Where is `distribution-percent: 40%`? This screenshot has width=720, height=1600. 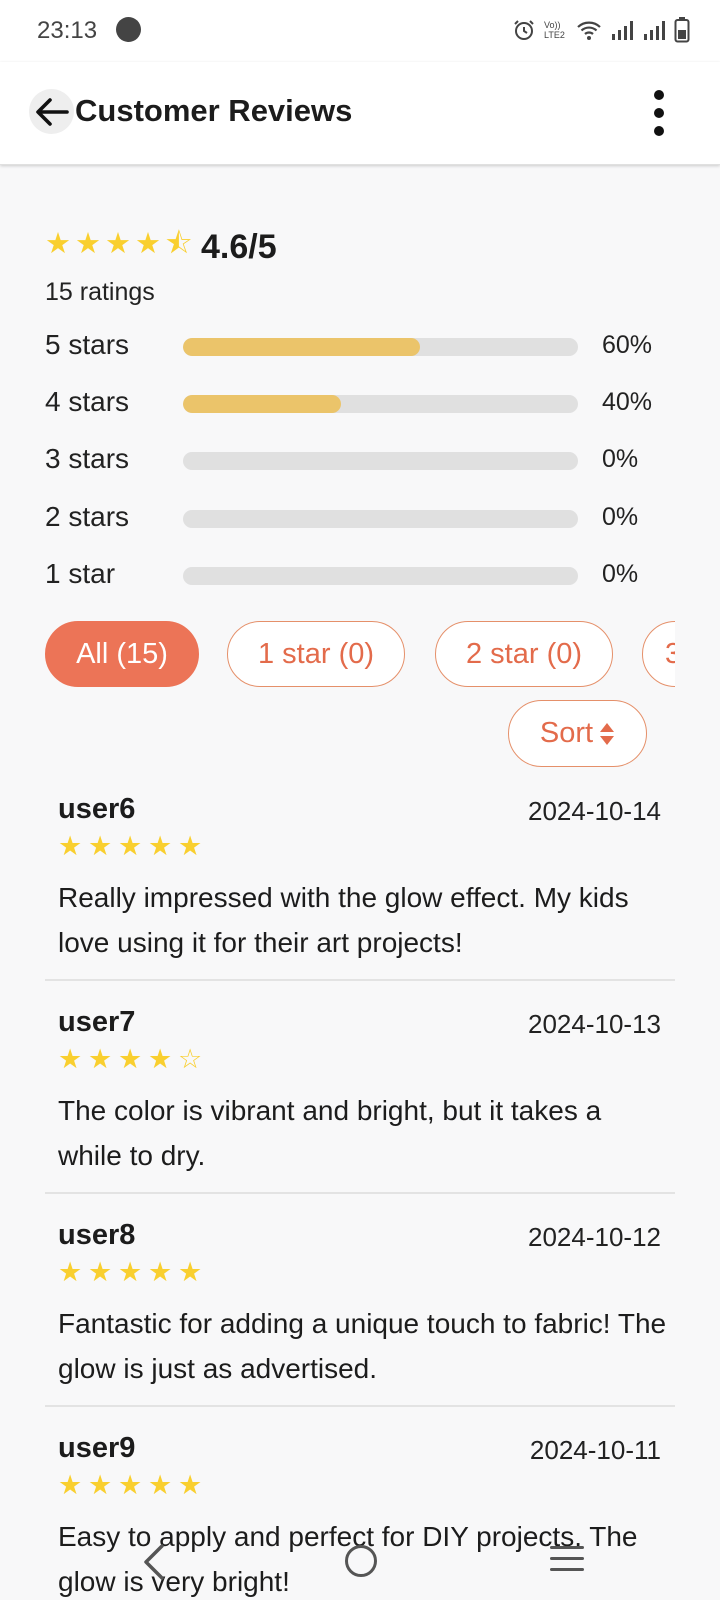
distribution-percent: 40% is located at coordinates (627, 402).